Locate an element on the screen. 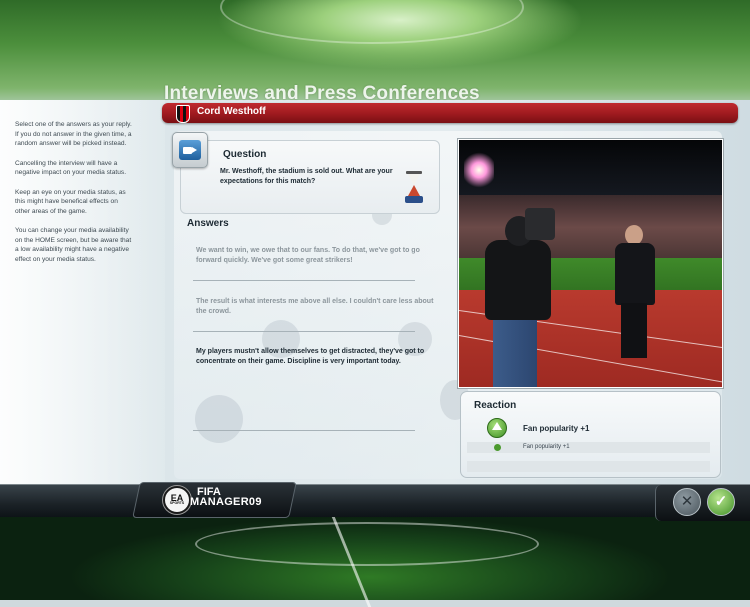 The width and height of the screenshot is (750, 607). reaction-row is located at coordinates (588, 447).